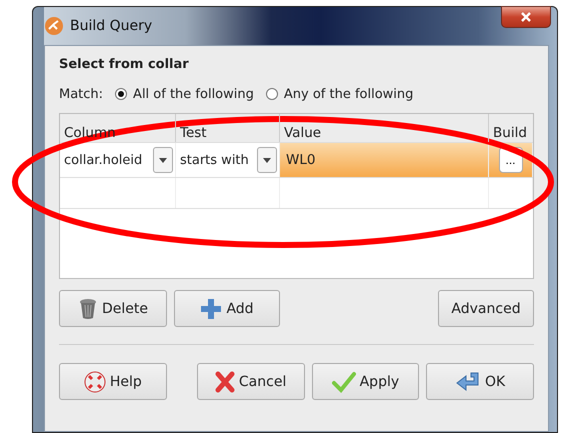  Describe the element at coordinates (95, 381) in the screenshot. I see `lifebuoy-icon` at that location.